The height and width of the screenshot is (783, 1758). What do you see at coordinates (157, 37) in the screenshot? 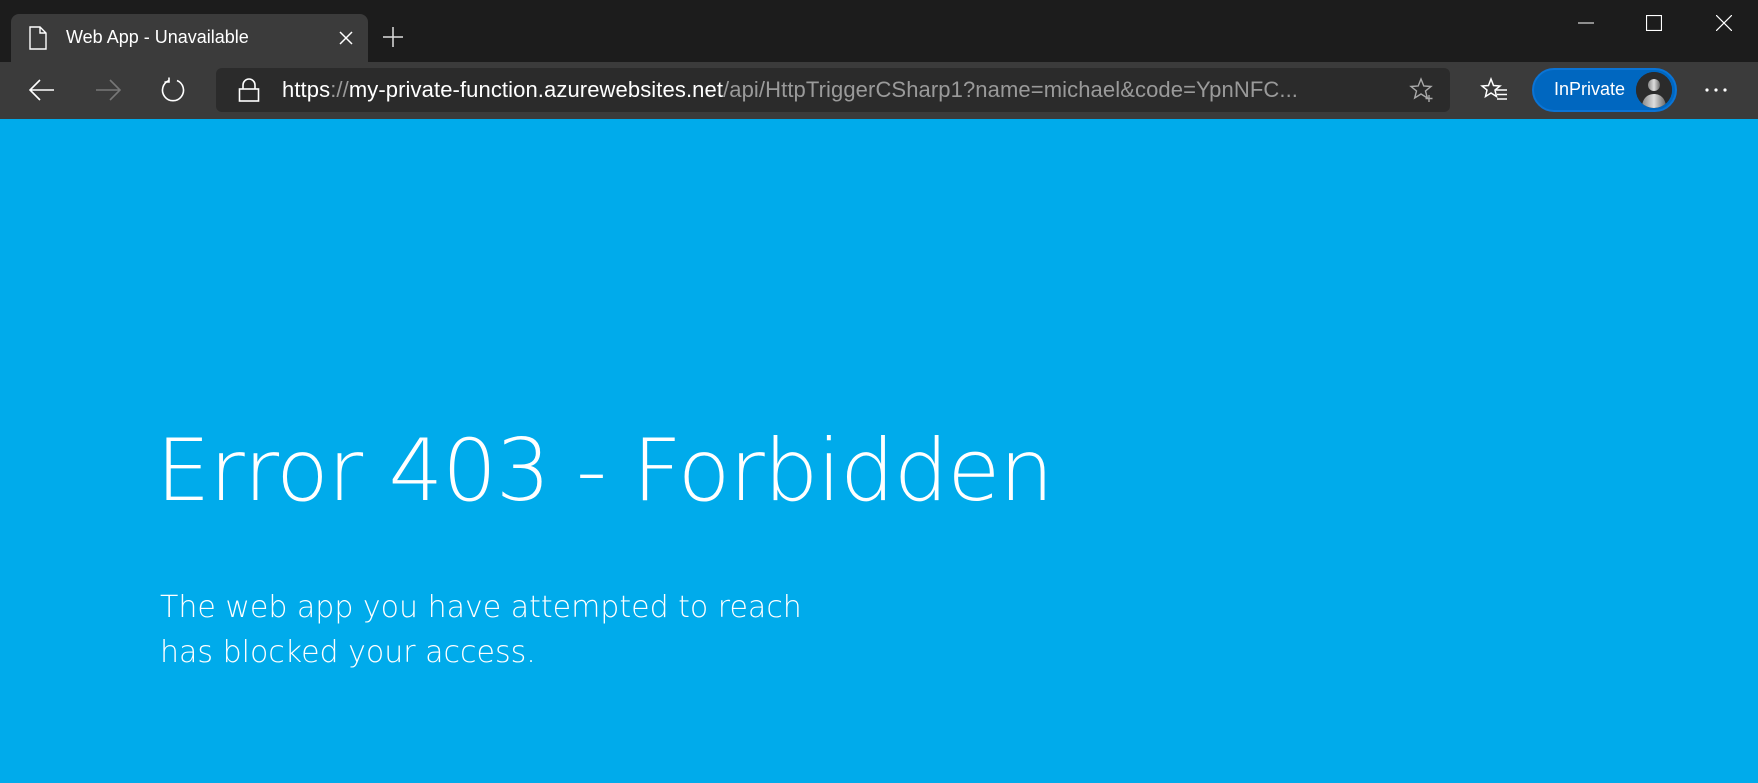
I see `tab-title: Web App - Unavailable` at bounding box center [157, 37].